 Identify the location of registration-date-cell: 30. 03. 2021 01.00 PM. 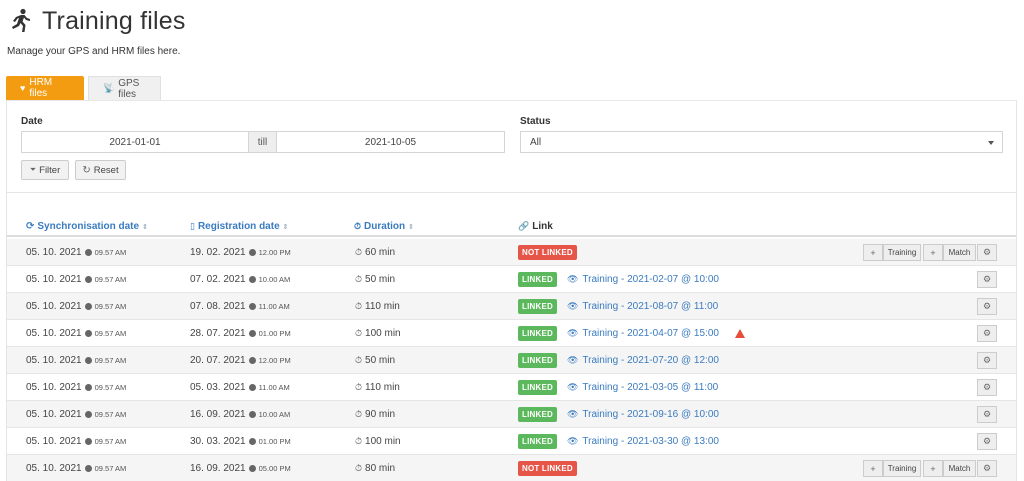
(240, 441).